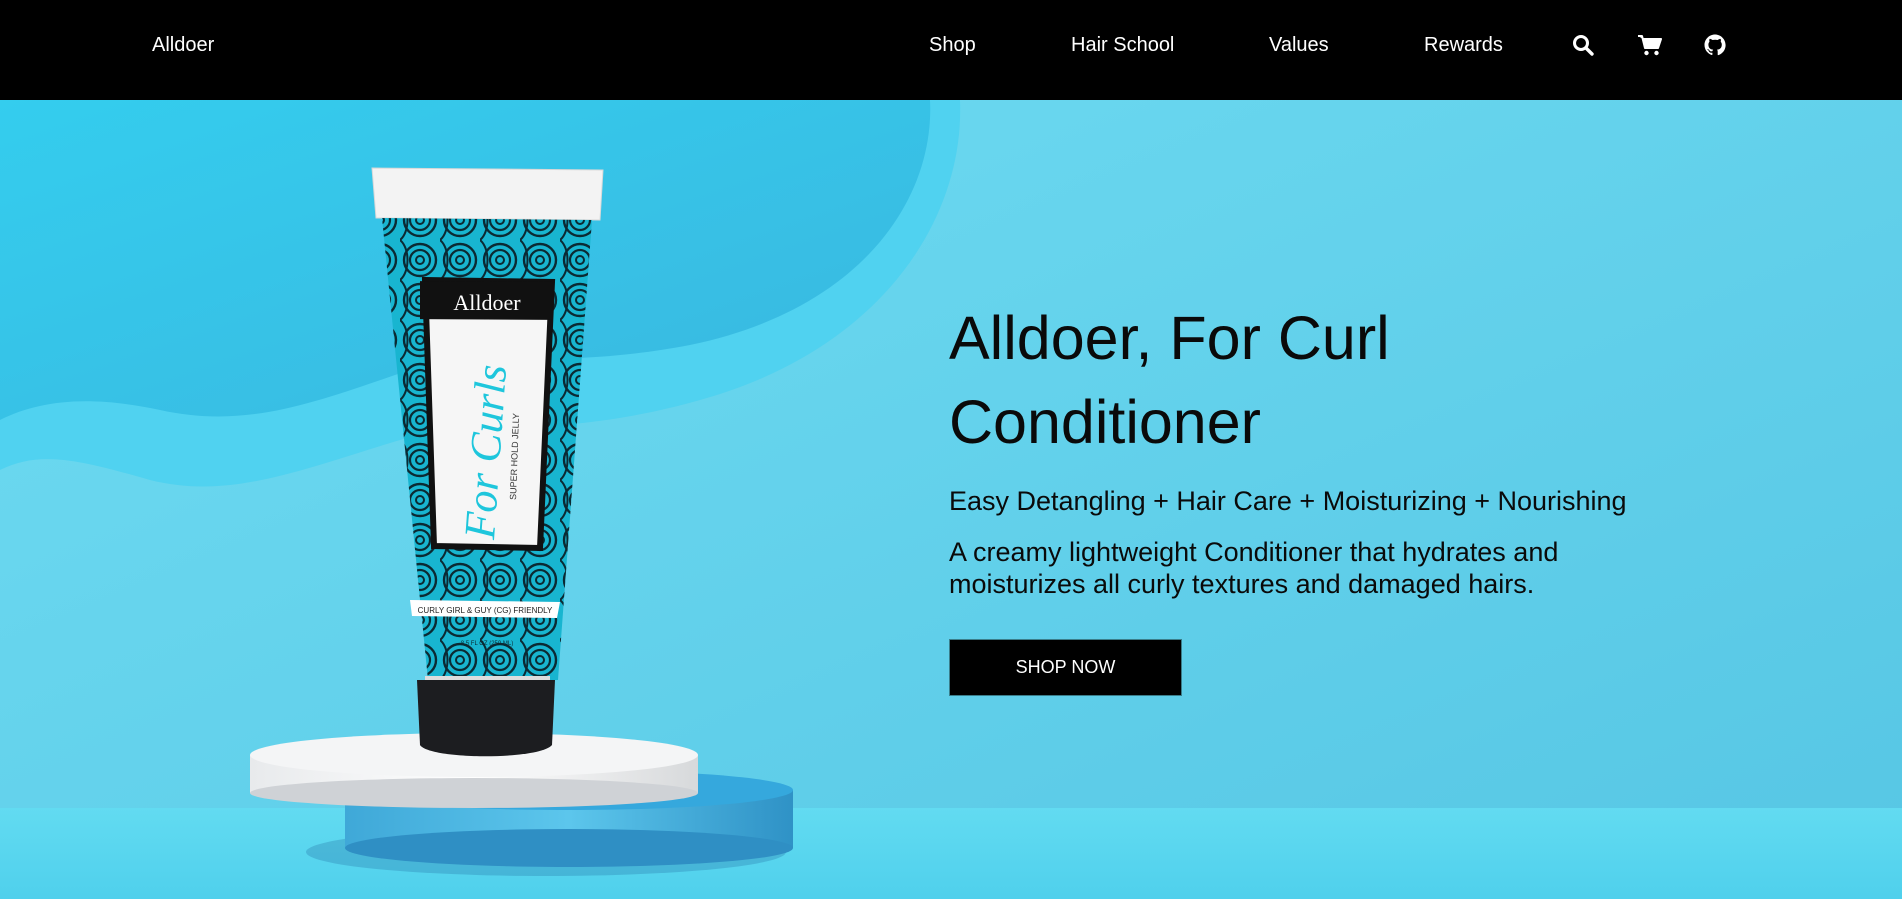  Describe the element at coordinates (1299, 45) in the screenshot. I see `nav-link-values: Values` at that location.